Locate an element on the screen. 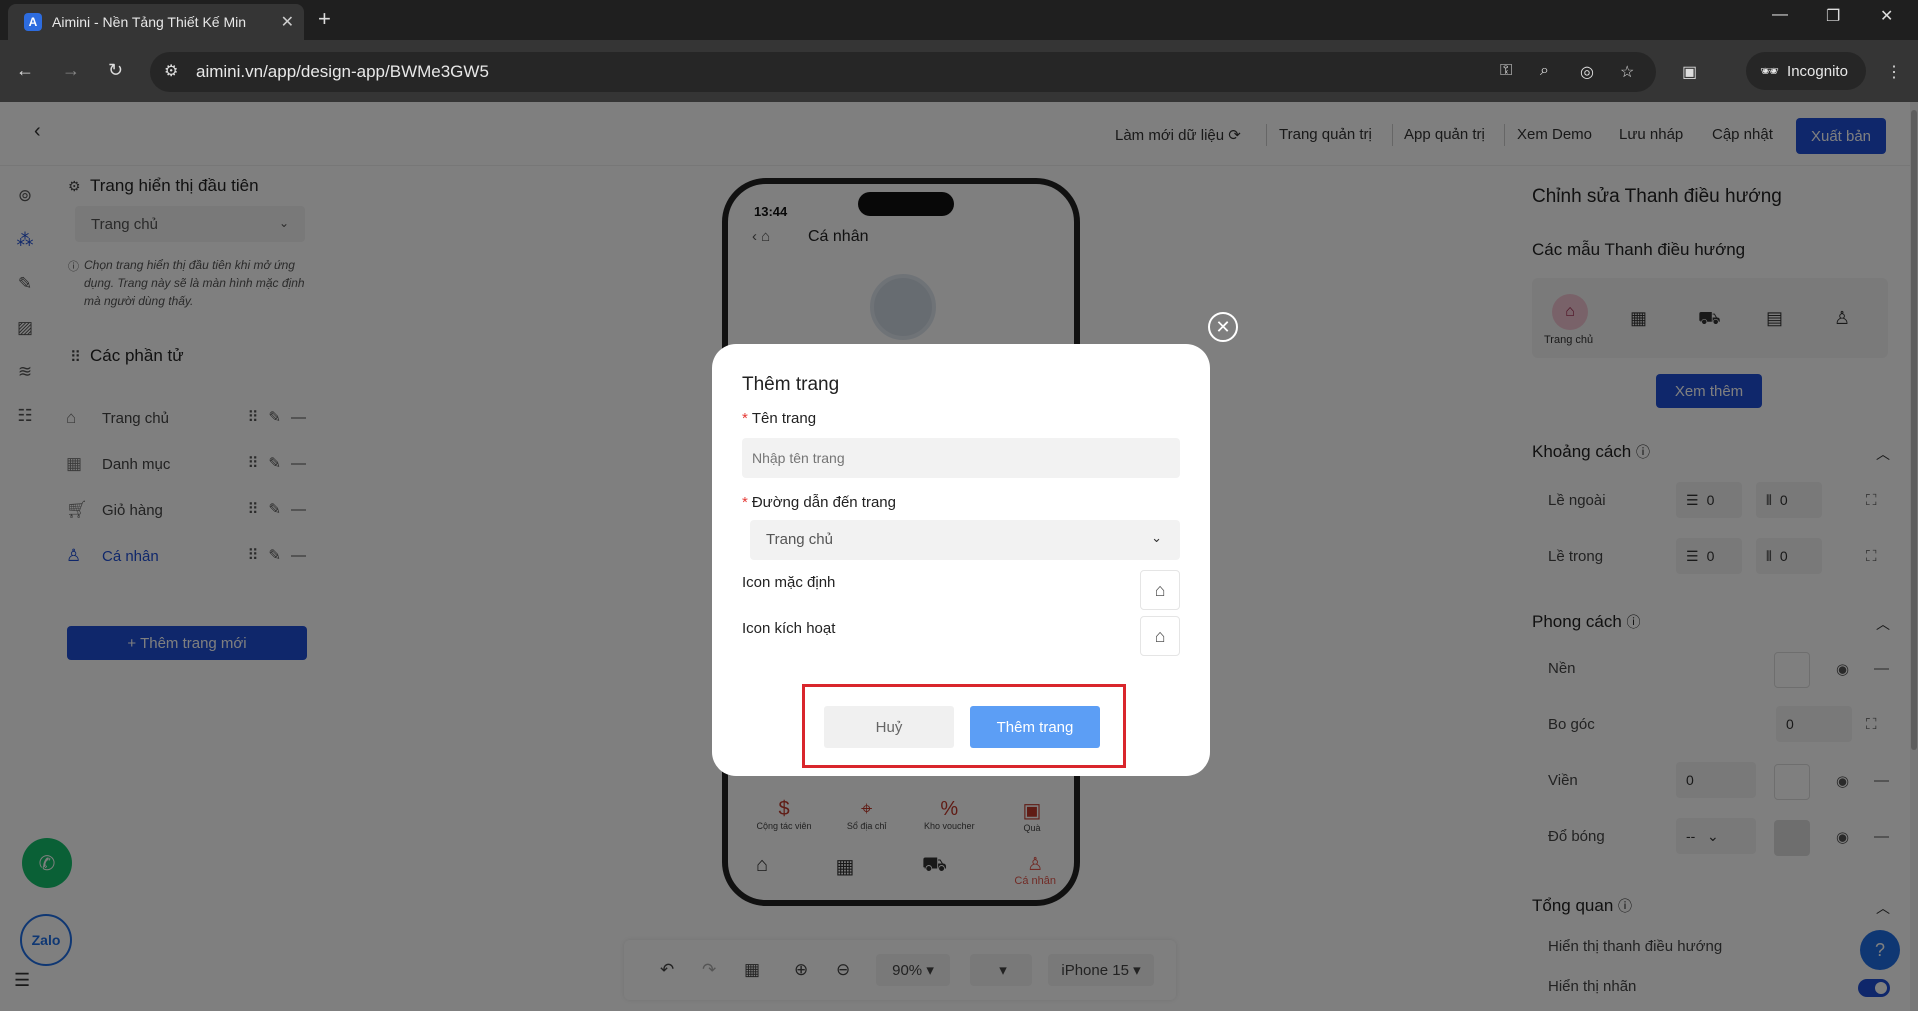  menu-kebab-icon: ⋮ is located at coordinates (1894, 72).